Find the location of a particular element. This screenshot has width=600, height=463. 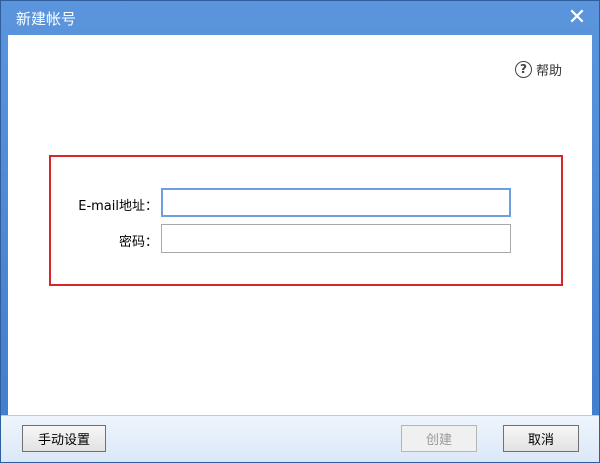

email-field is located at coordinates (336, 202).